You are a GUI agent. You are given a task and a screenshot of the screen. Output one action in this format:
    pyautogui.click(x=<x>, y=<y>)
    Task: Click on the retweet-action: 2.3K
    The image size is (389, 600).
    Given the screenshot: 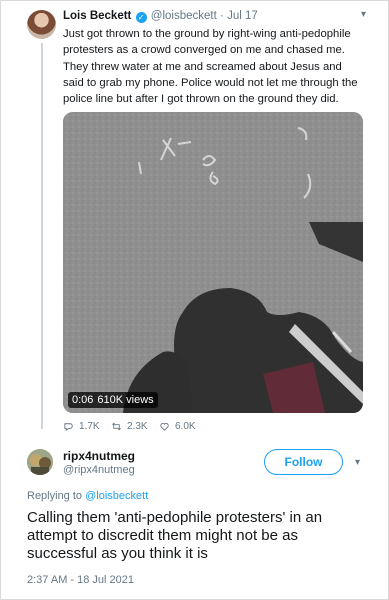 What is the action you would take?
    pyautogui.click(x=129, y=426)
    